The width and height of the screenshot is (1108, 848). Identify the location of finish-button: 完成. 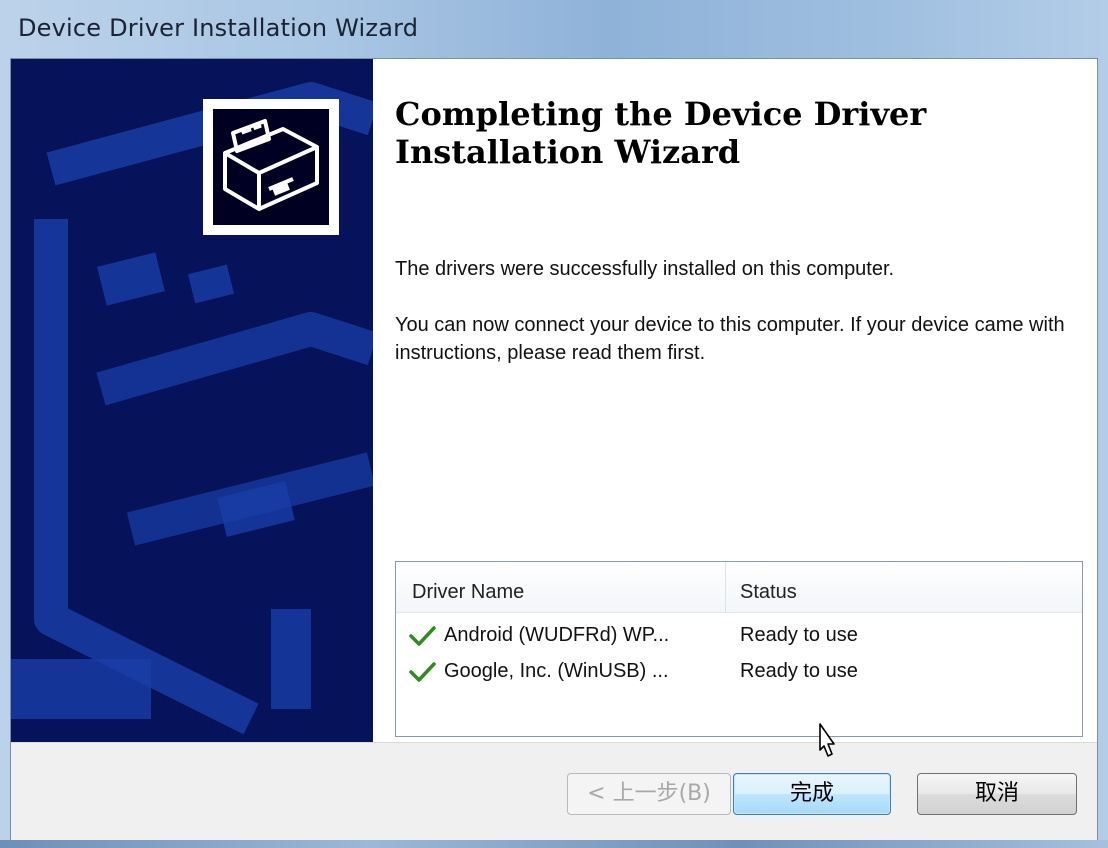
(812, 794).